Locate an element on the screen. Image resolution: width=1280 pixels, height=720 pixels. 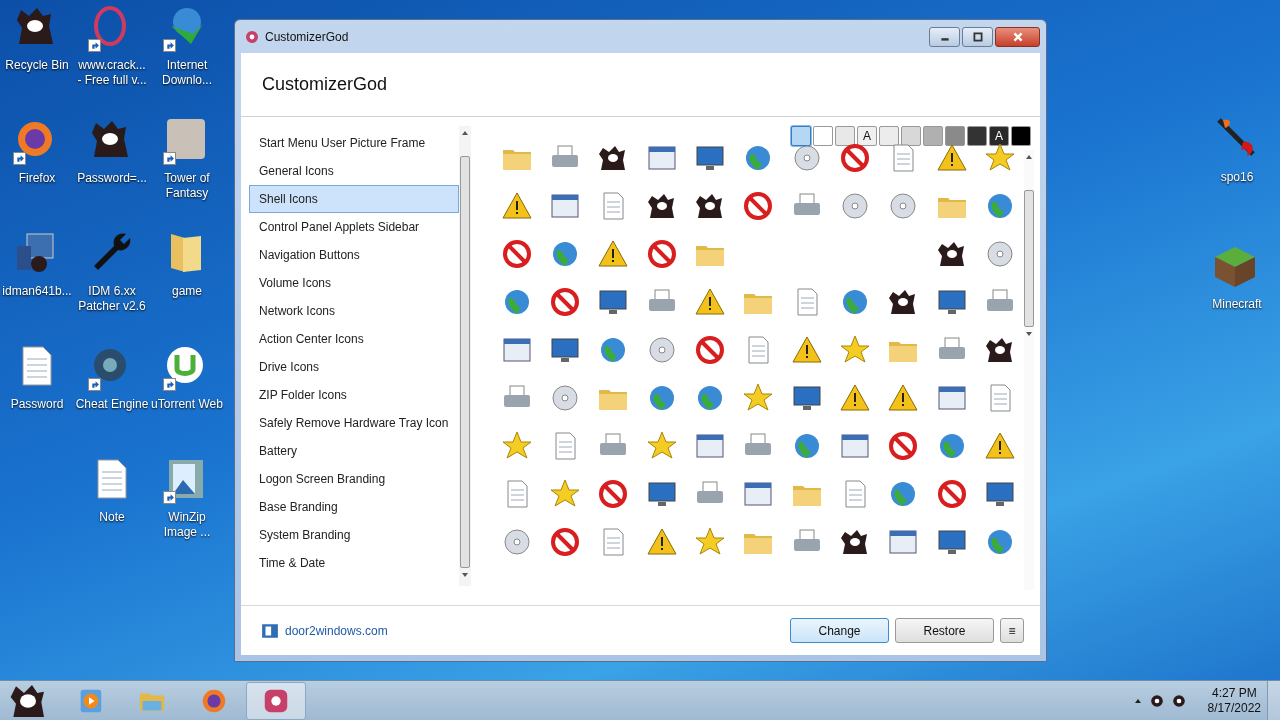
sidebar-item: Shell Icons is located at coordinates (354, 199).